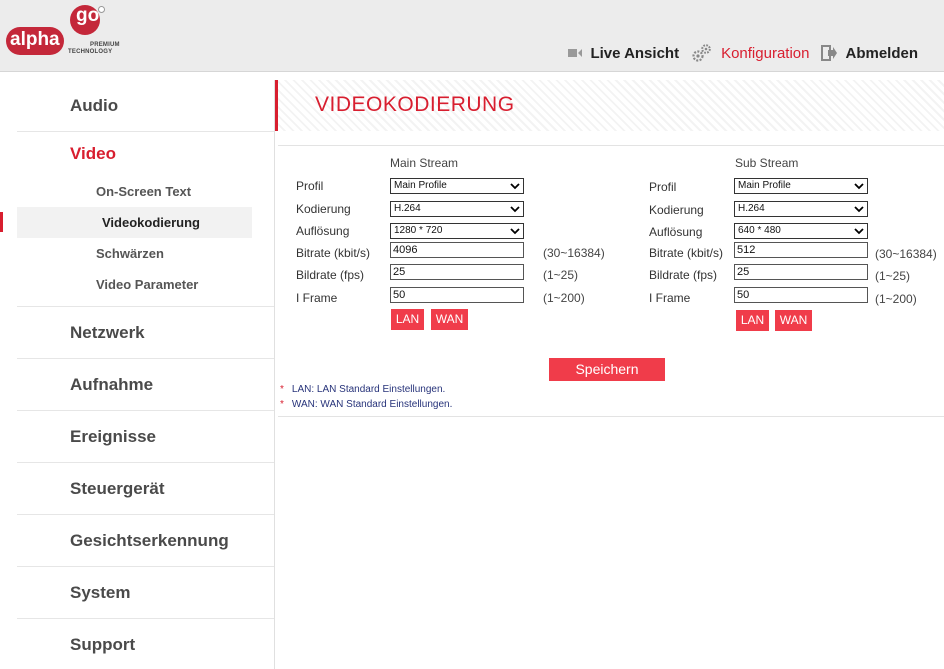 This screenshot has width=944, height=669. I want to click on sidebar-item-support: Support, so click(145, 644).